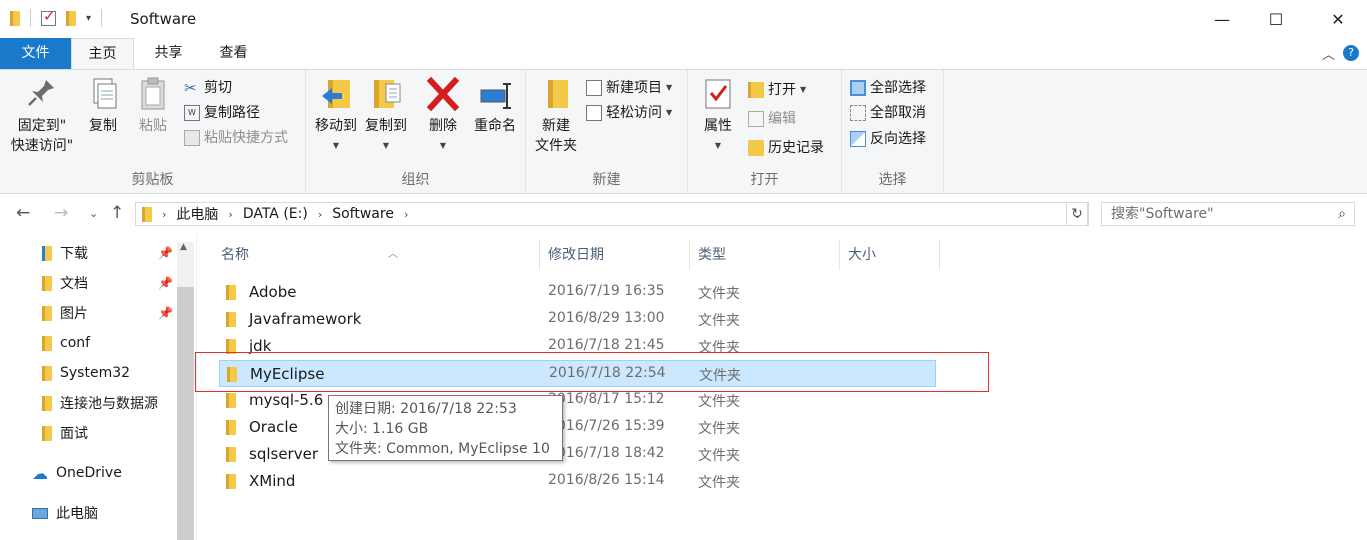  Describe the element at coordinates (47, 313) in the screenshot. I see `pictures-folder-icon` at that location.